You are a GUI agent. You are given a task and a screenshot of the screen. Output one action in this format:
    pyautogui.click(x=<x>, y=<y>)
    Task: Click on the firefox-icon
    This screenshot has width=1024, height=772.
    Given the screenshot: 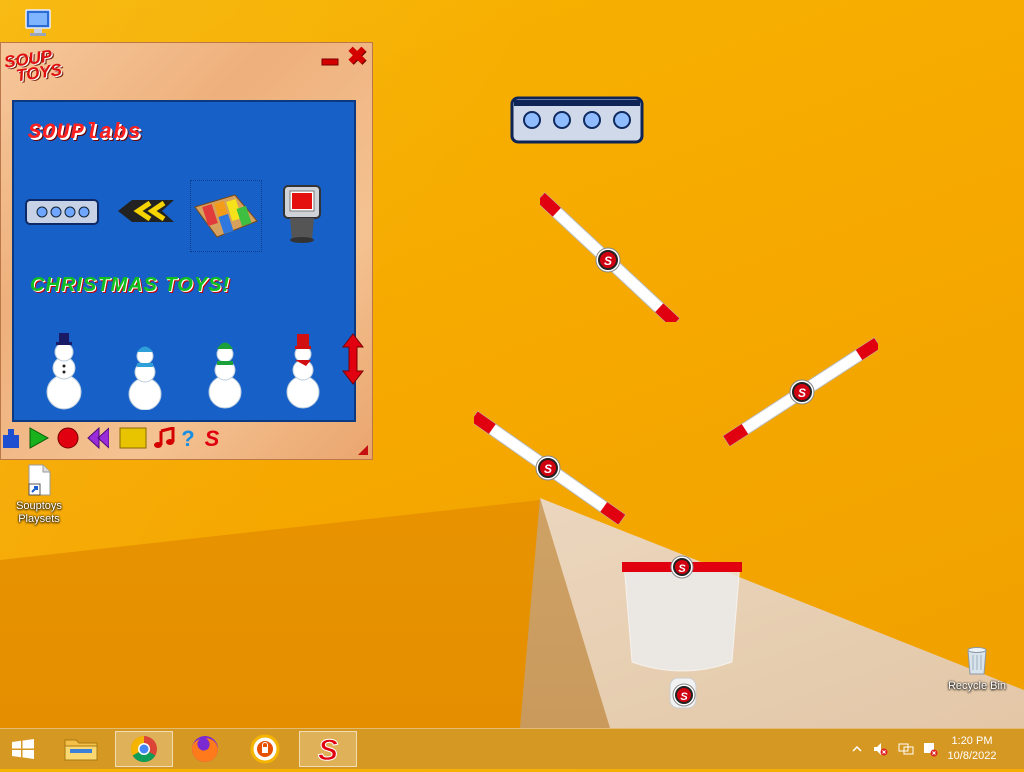 What is the action you would take?
    pyautogui.click(x=205, y=749)
    